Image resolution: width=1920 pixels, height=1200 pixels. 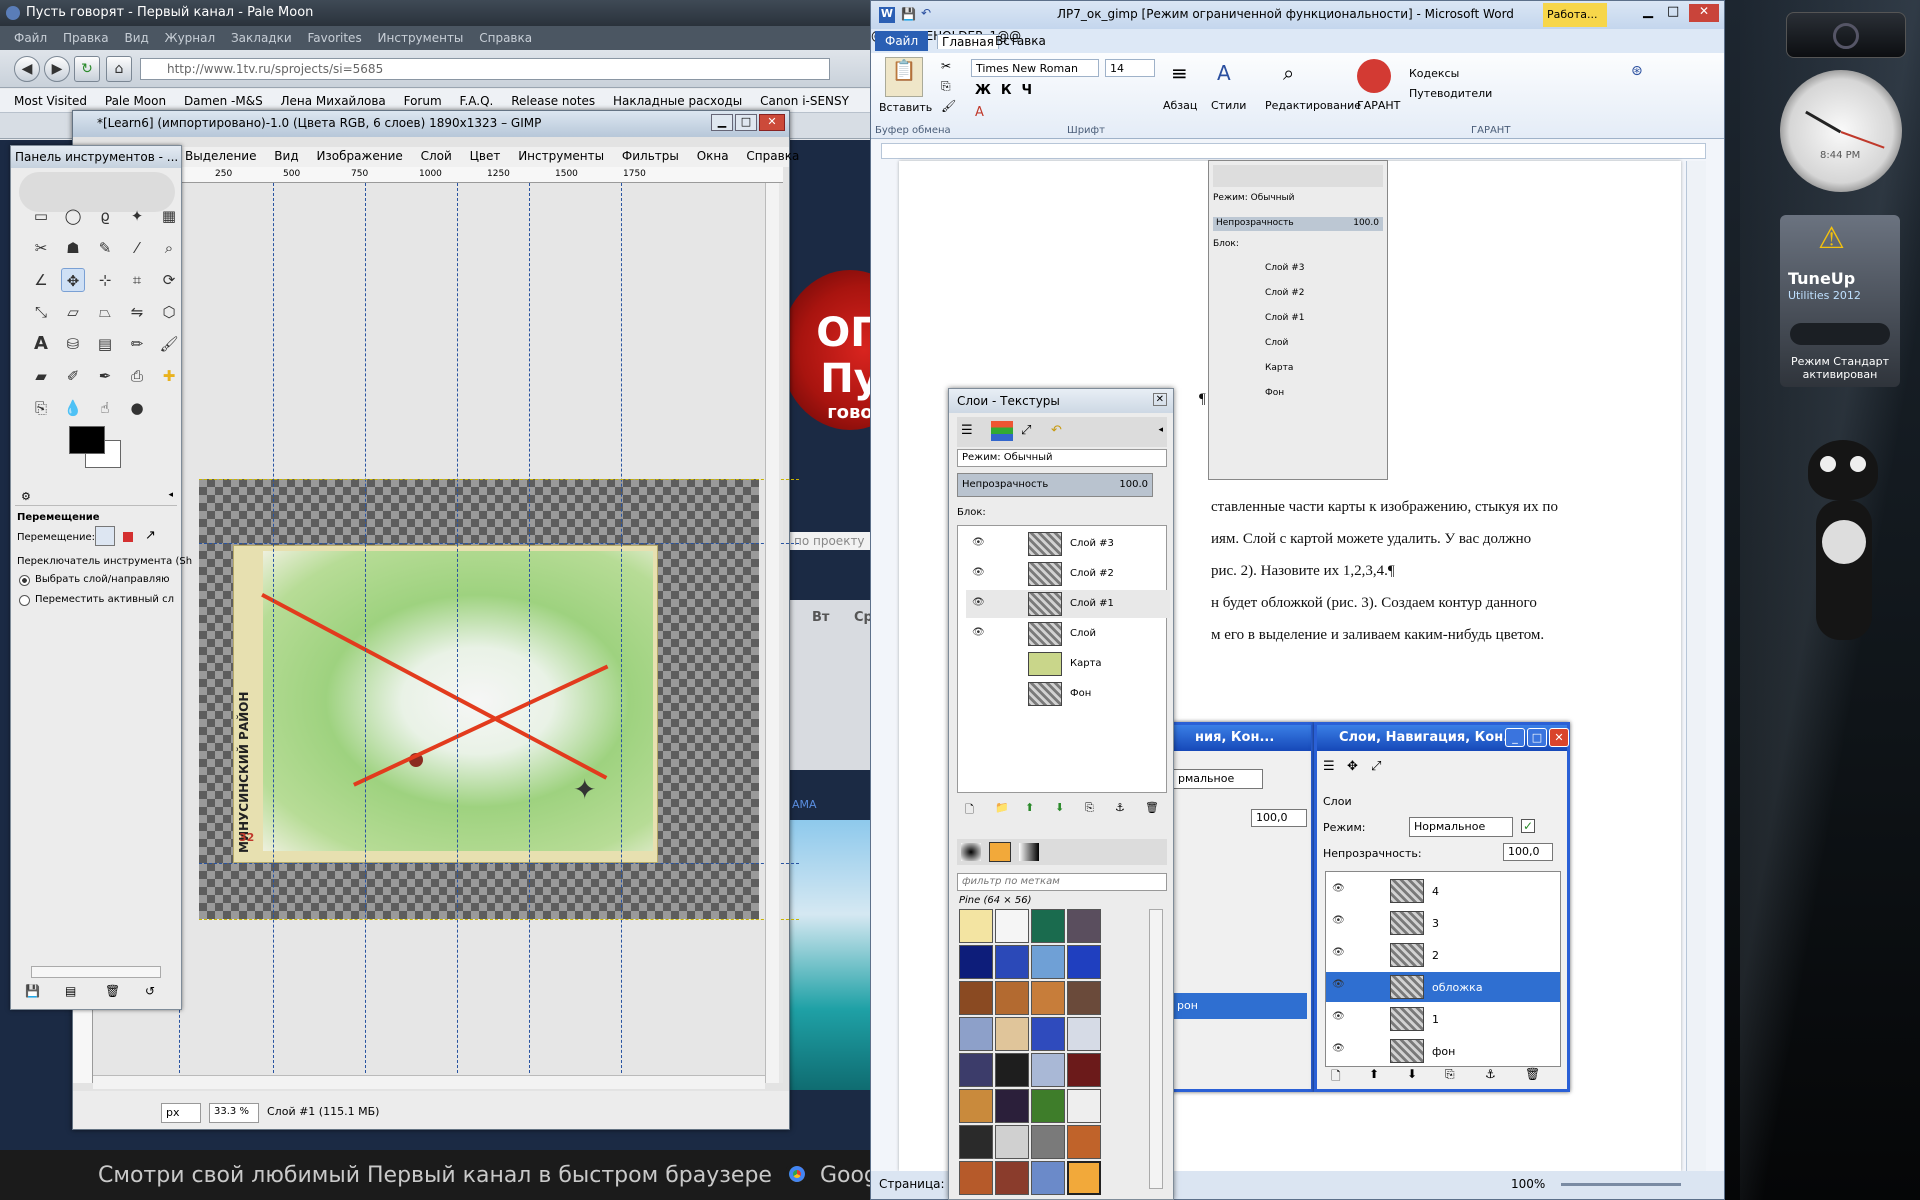 What do you see at coordinates (1461, 827) in the screenshot?
I see `mode-select: Нормальное` at bounding box center [1461, 827].